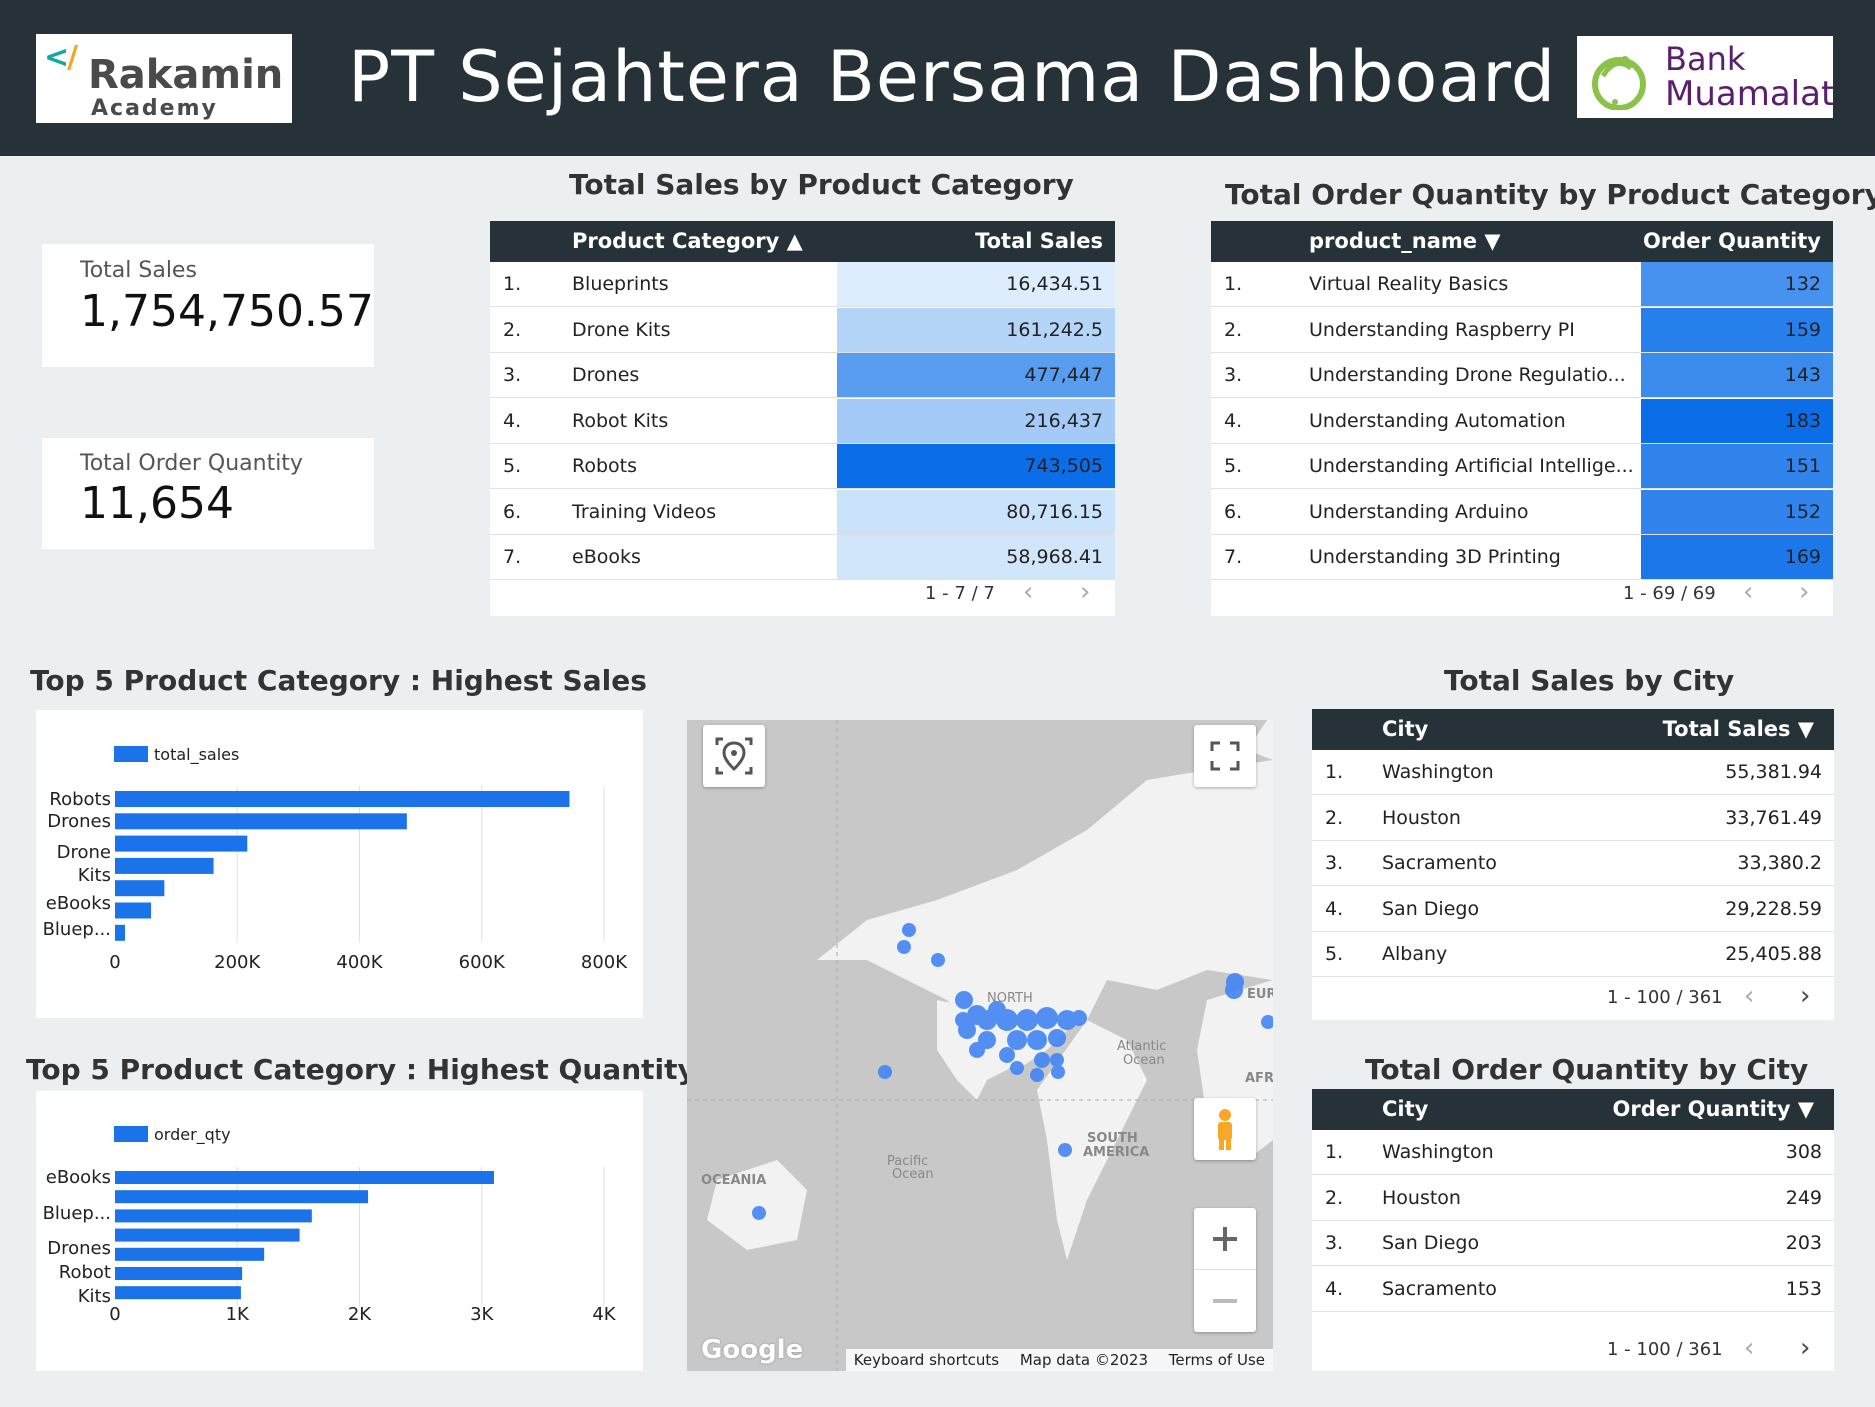  Describe the element at coordinates (802, 330) in the screenshot. I see `table-row: 2. Drone Kits 161,242.5` at that location.